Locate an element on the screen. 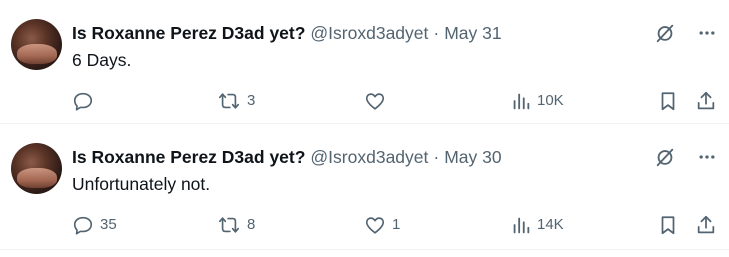 The image size is (729, 257). timestamp: May 30 is located at coordinates (472, 157).